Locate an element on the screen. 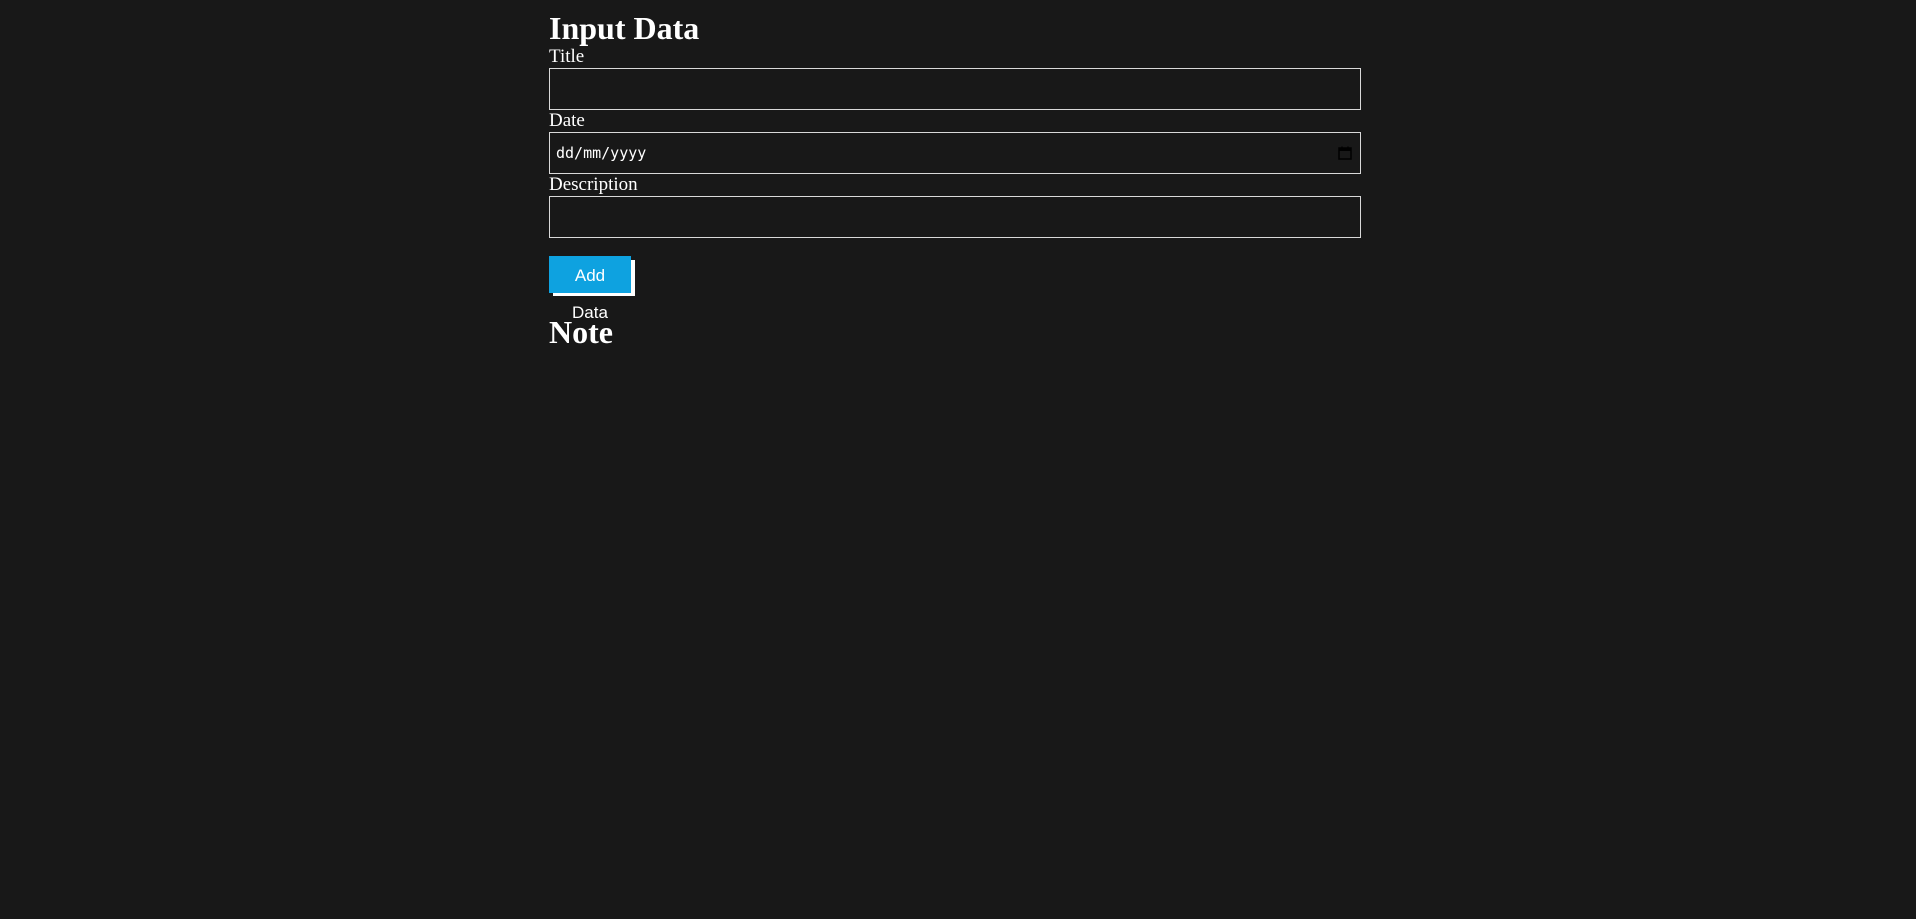 Image resolution: width=1916 pixels, height=919 pixels. calendar-icon is located at coordinates (1345, 153).